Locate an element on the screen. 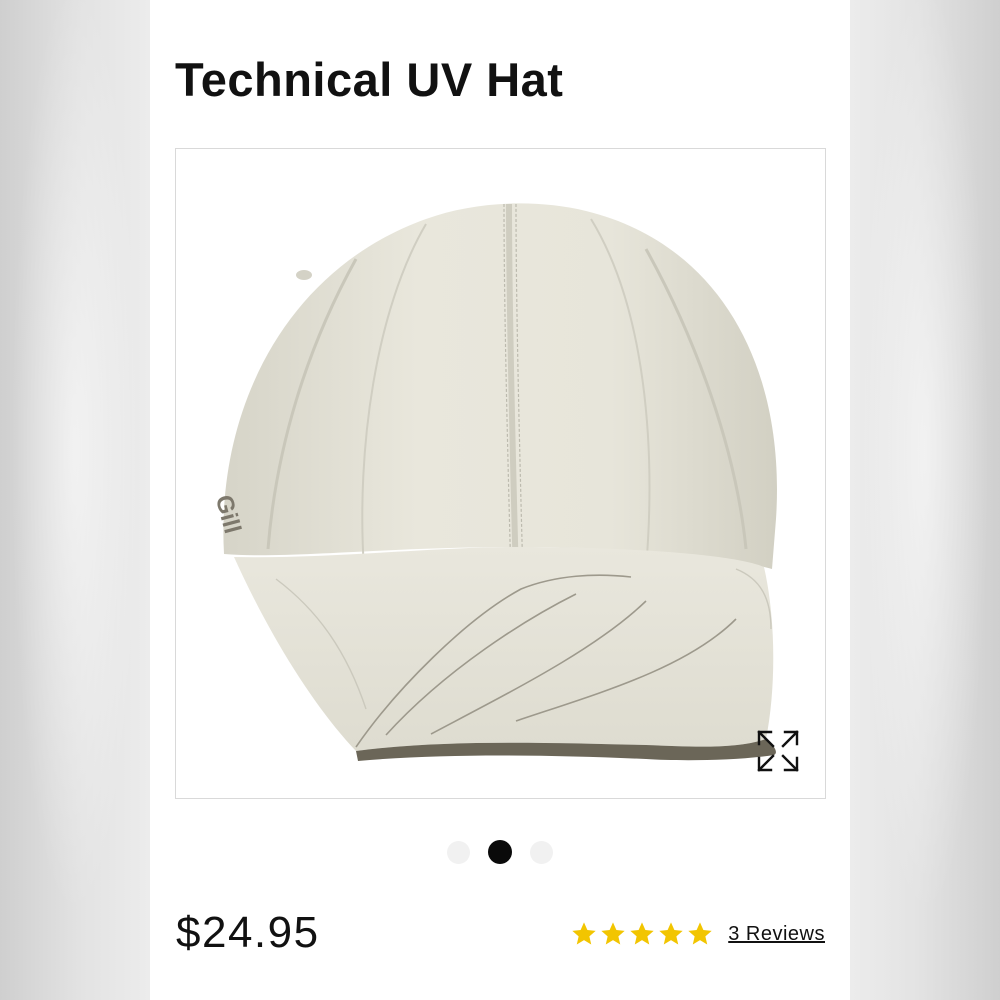 The width and height of the screenshot is (1000, 1000). rating-summary: 3 Reviews is located at coordinates (697, 934).